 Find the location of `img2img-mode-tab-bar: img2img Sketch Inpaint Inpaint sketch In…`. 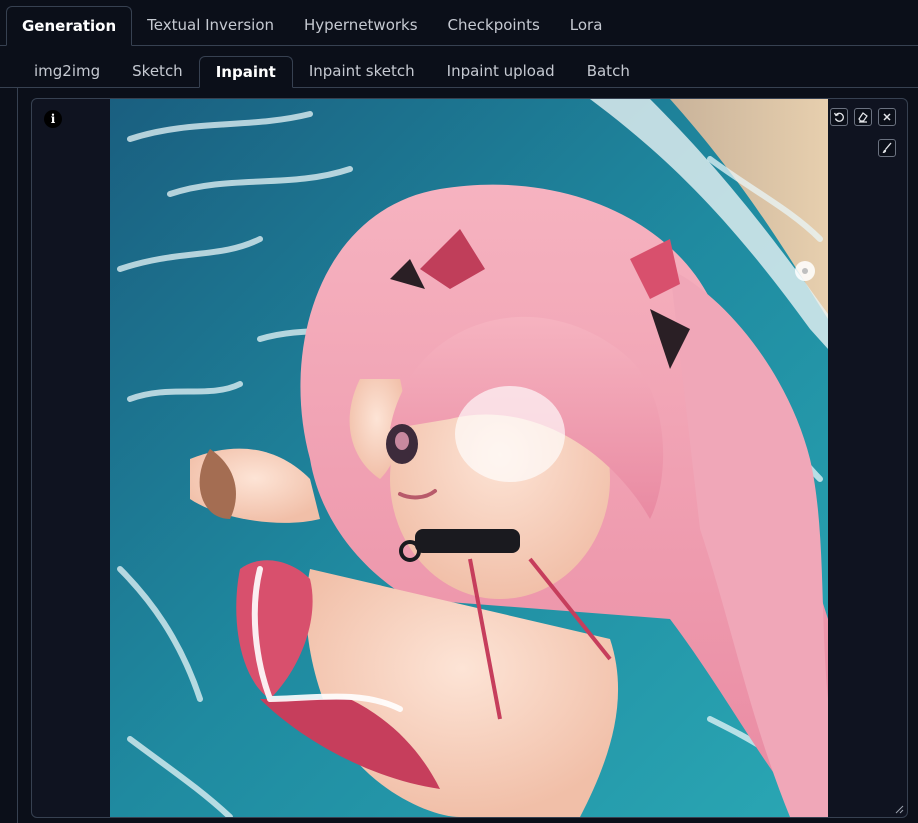

img2img-mode-tab-bar: img2img Sketch Inpaint Inpaint sketch In… is located at coordinates (459, 72).